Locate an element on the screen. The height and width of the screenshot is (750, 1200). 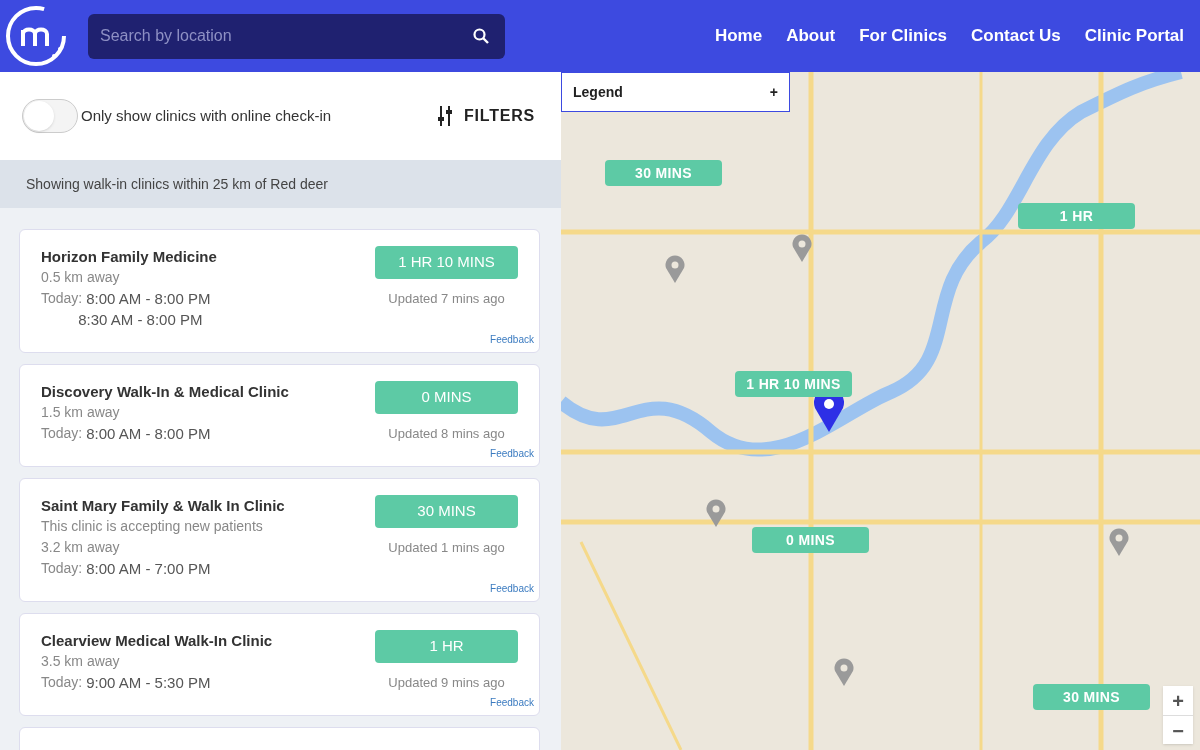
wait-time-badge: 0 MINS is located at coordinates (446, 397).